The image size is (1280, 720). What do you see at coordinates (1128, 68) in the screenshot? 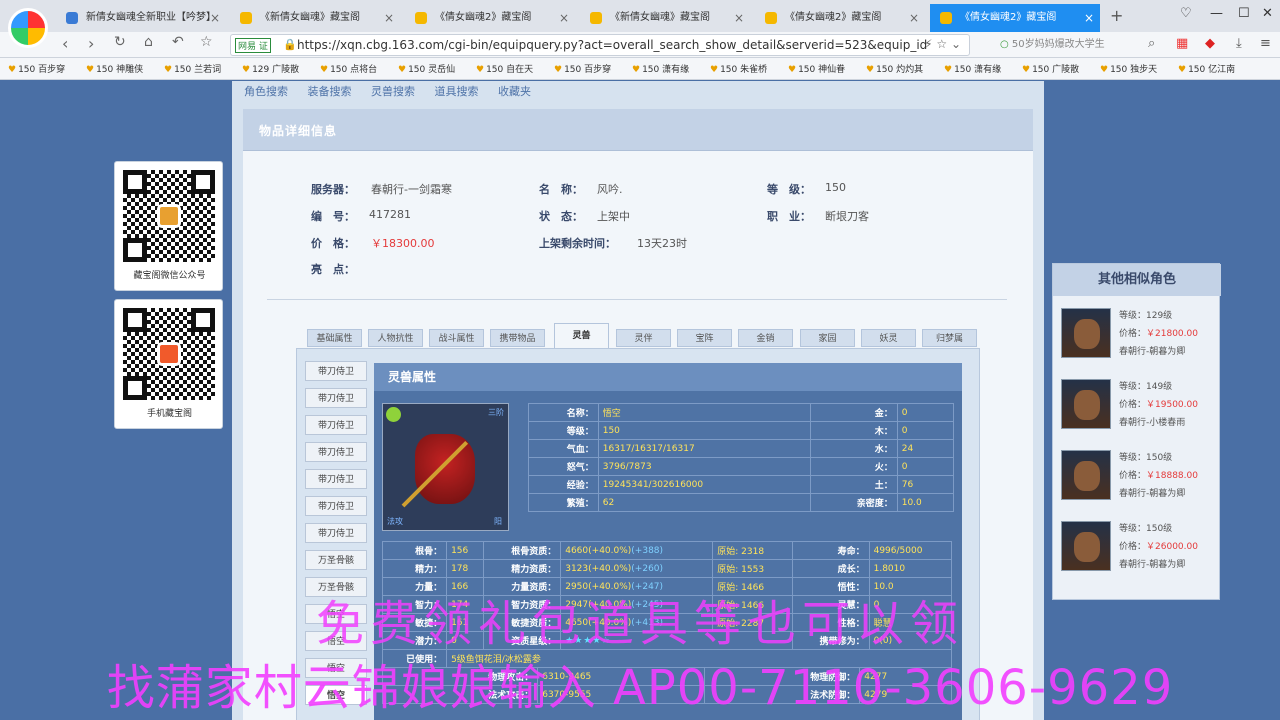
I see `bookmark-item: 150 独步天` at bounding box center [1128, 68].